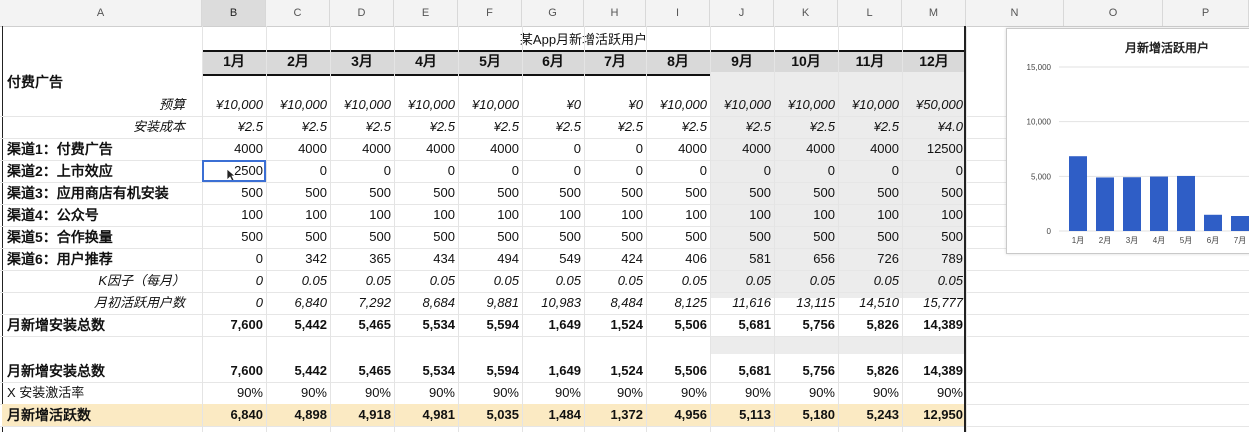 This screenshot has width=1249, height=432. Describe the element at coordinates (870, 415) in the screenshot. I see `cell-r15-c11: 5,243` at that location.